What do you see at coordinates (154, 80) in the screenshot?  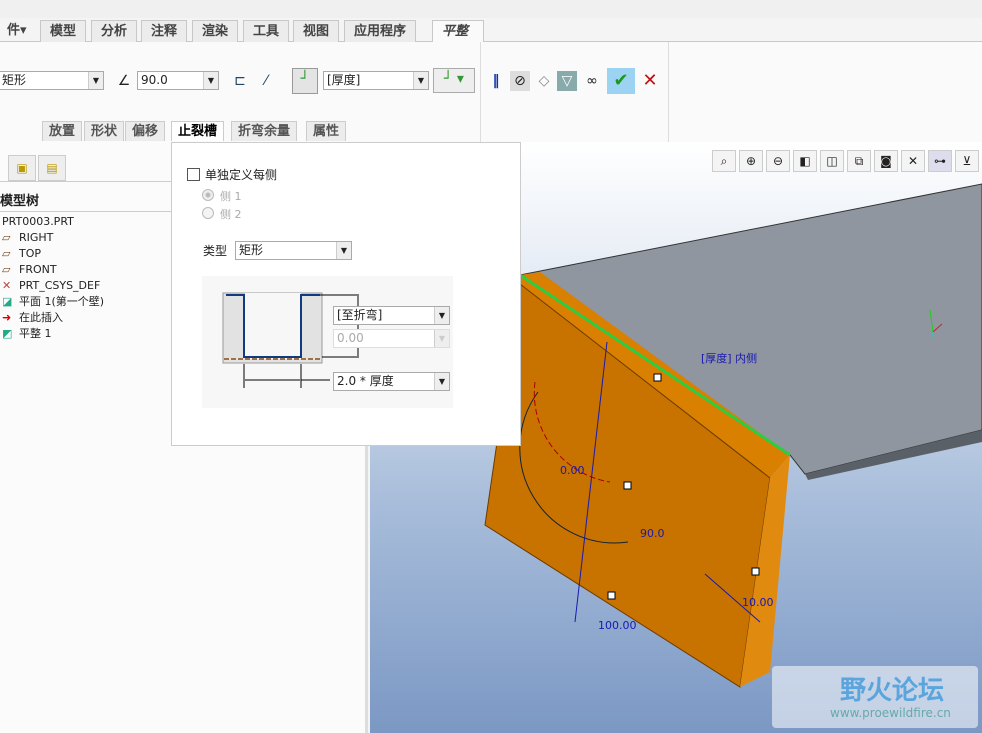 I see `angle-value: 90.0` at bounding box center [154, 80].